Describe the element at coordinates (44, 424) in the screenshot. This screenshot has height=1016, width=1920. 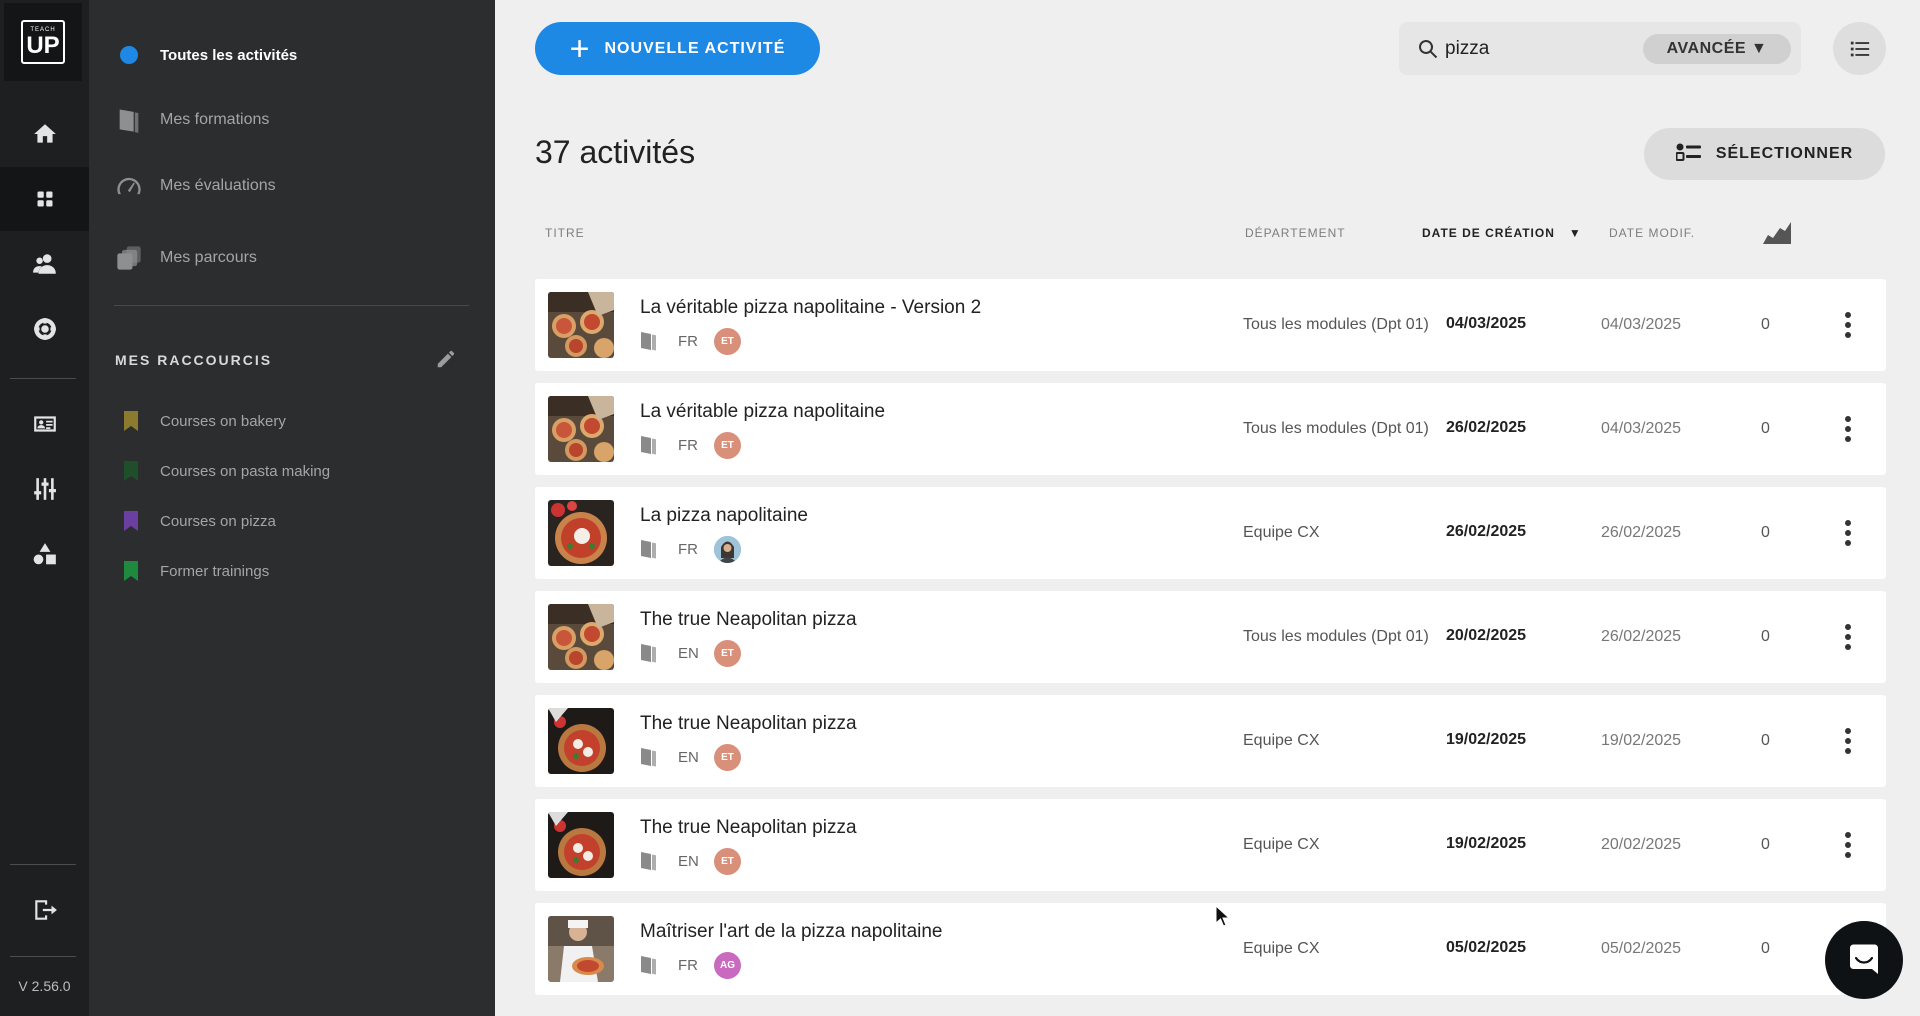
I see `id-card-button` at that location.